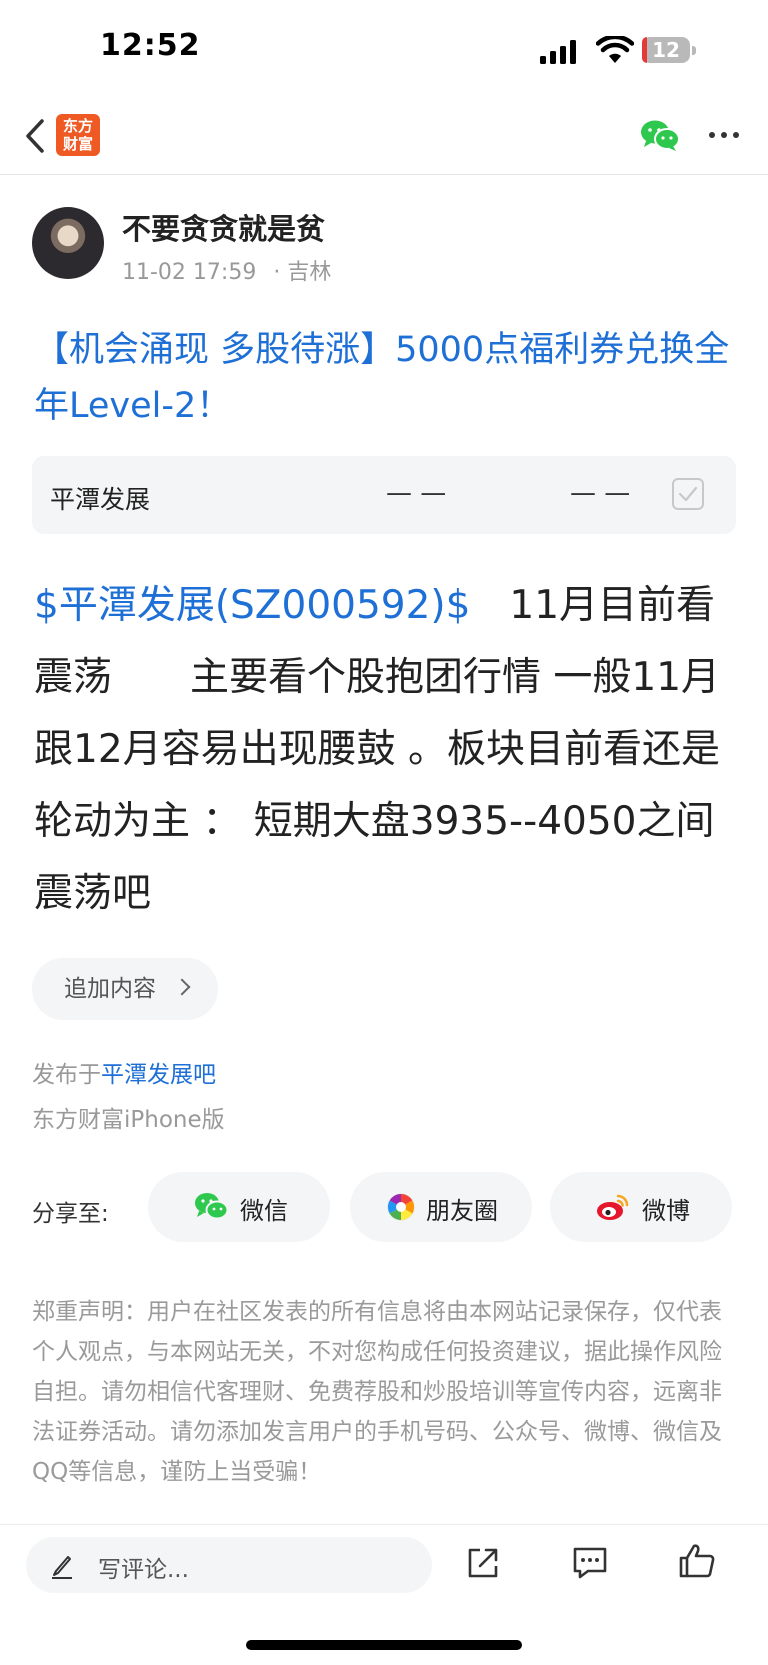 Image resolution: width=768 pixels, height=1665 pixels. Describe the element at coordinates (724, 135) in the screenshot. I see `more-options-icon` at that location.